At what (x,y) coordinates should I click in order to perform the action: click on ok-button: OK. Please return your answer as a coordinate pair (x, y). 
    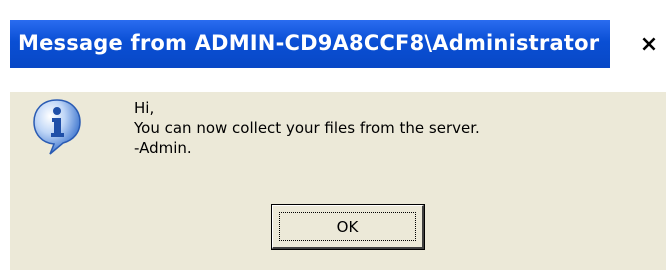
    Looking at the image, I should click on (348, 227).